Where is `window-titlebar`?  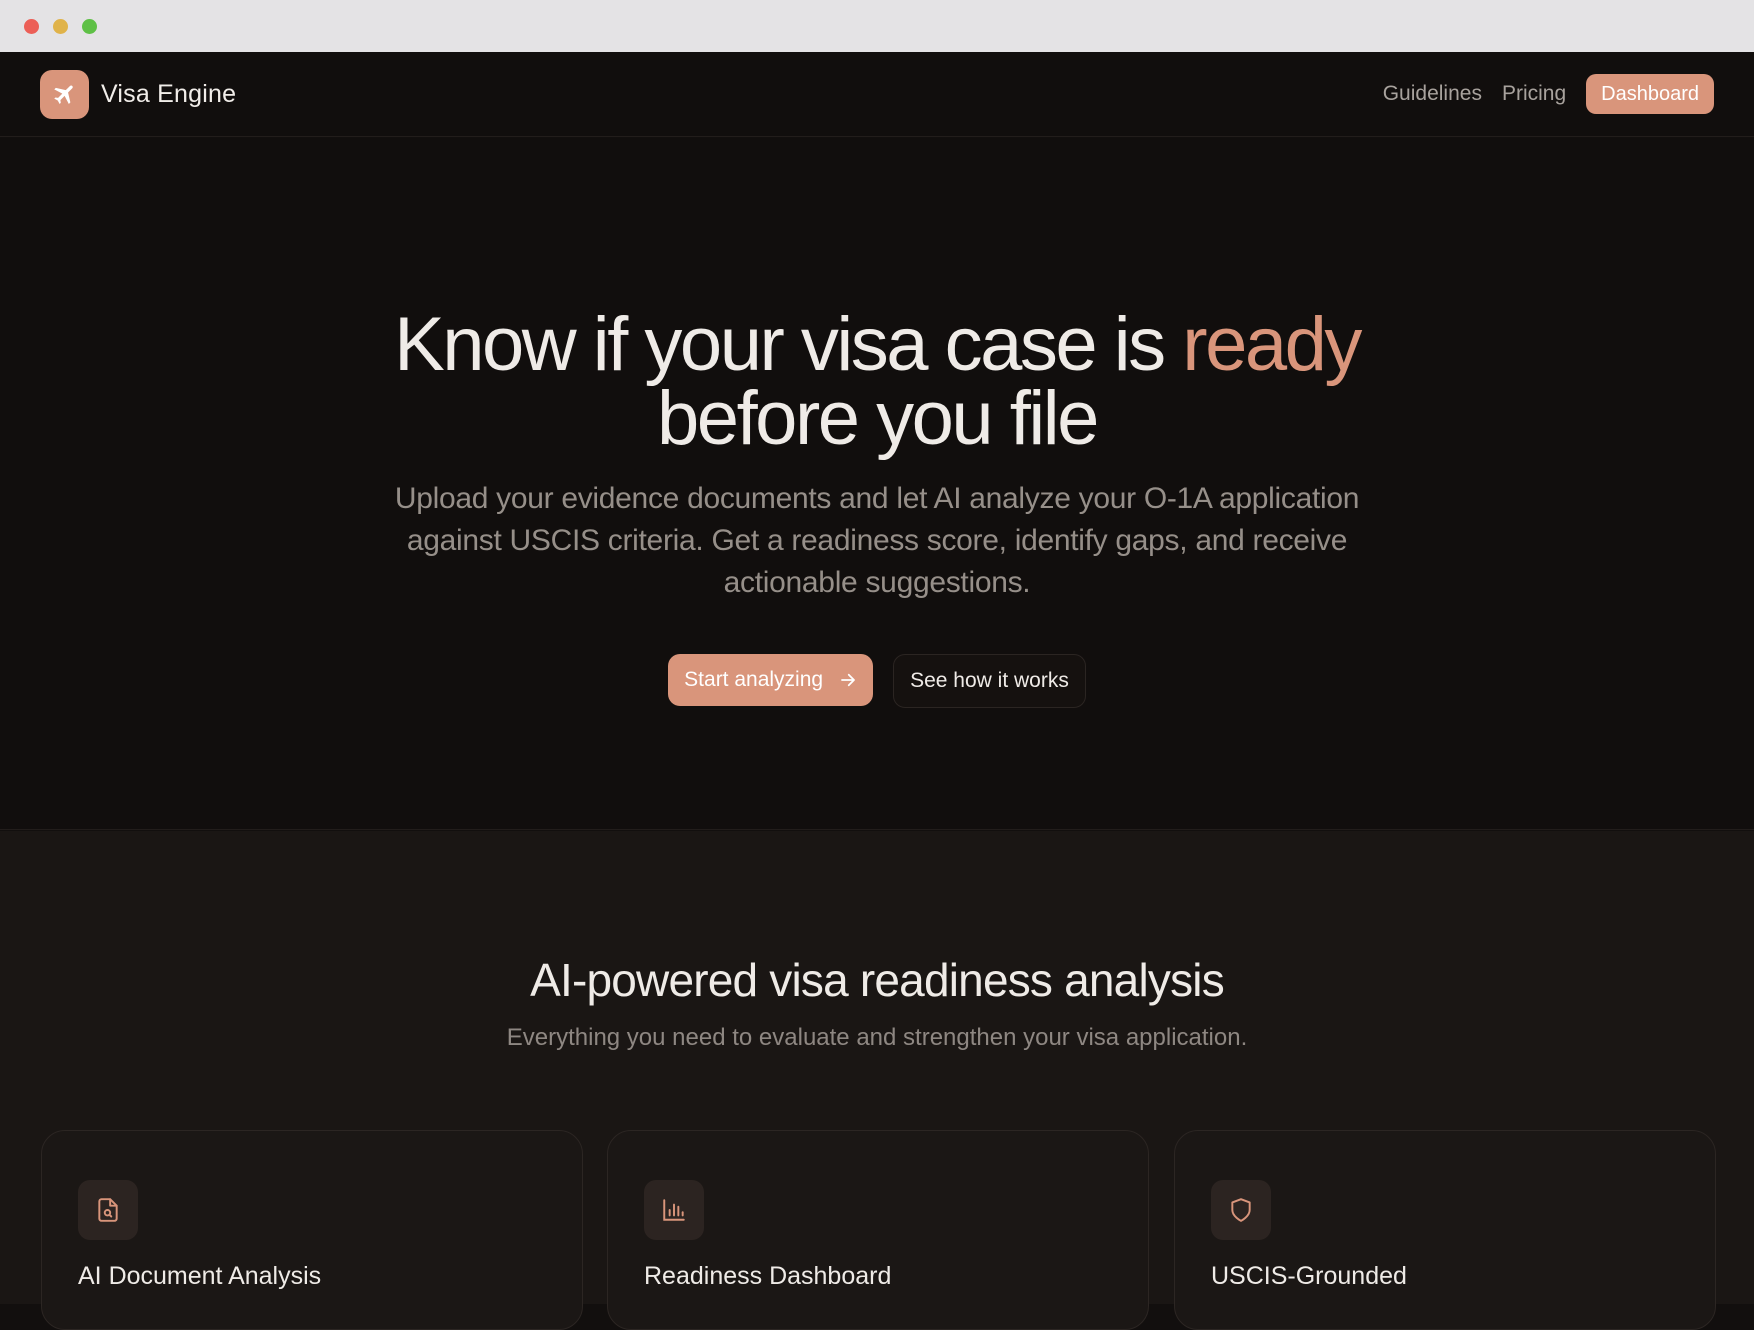
window-titlebar is located at coordinates (877, 26).